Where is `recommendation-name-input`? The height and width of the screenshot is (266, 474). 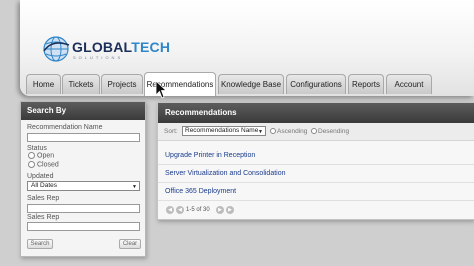 recommendation-name-input is located at coordinates (83, 137).